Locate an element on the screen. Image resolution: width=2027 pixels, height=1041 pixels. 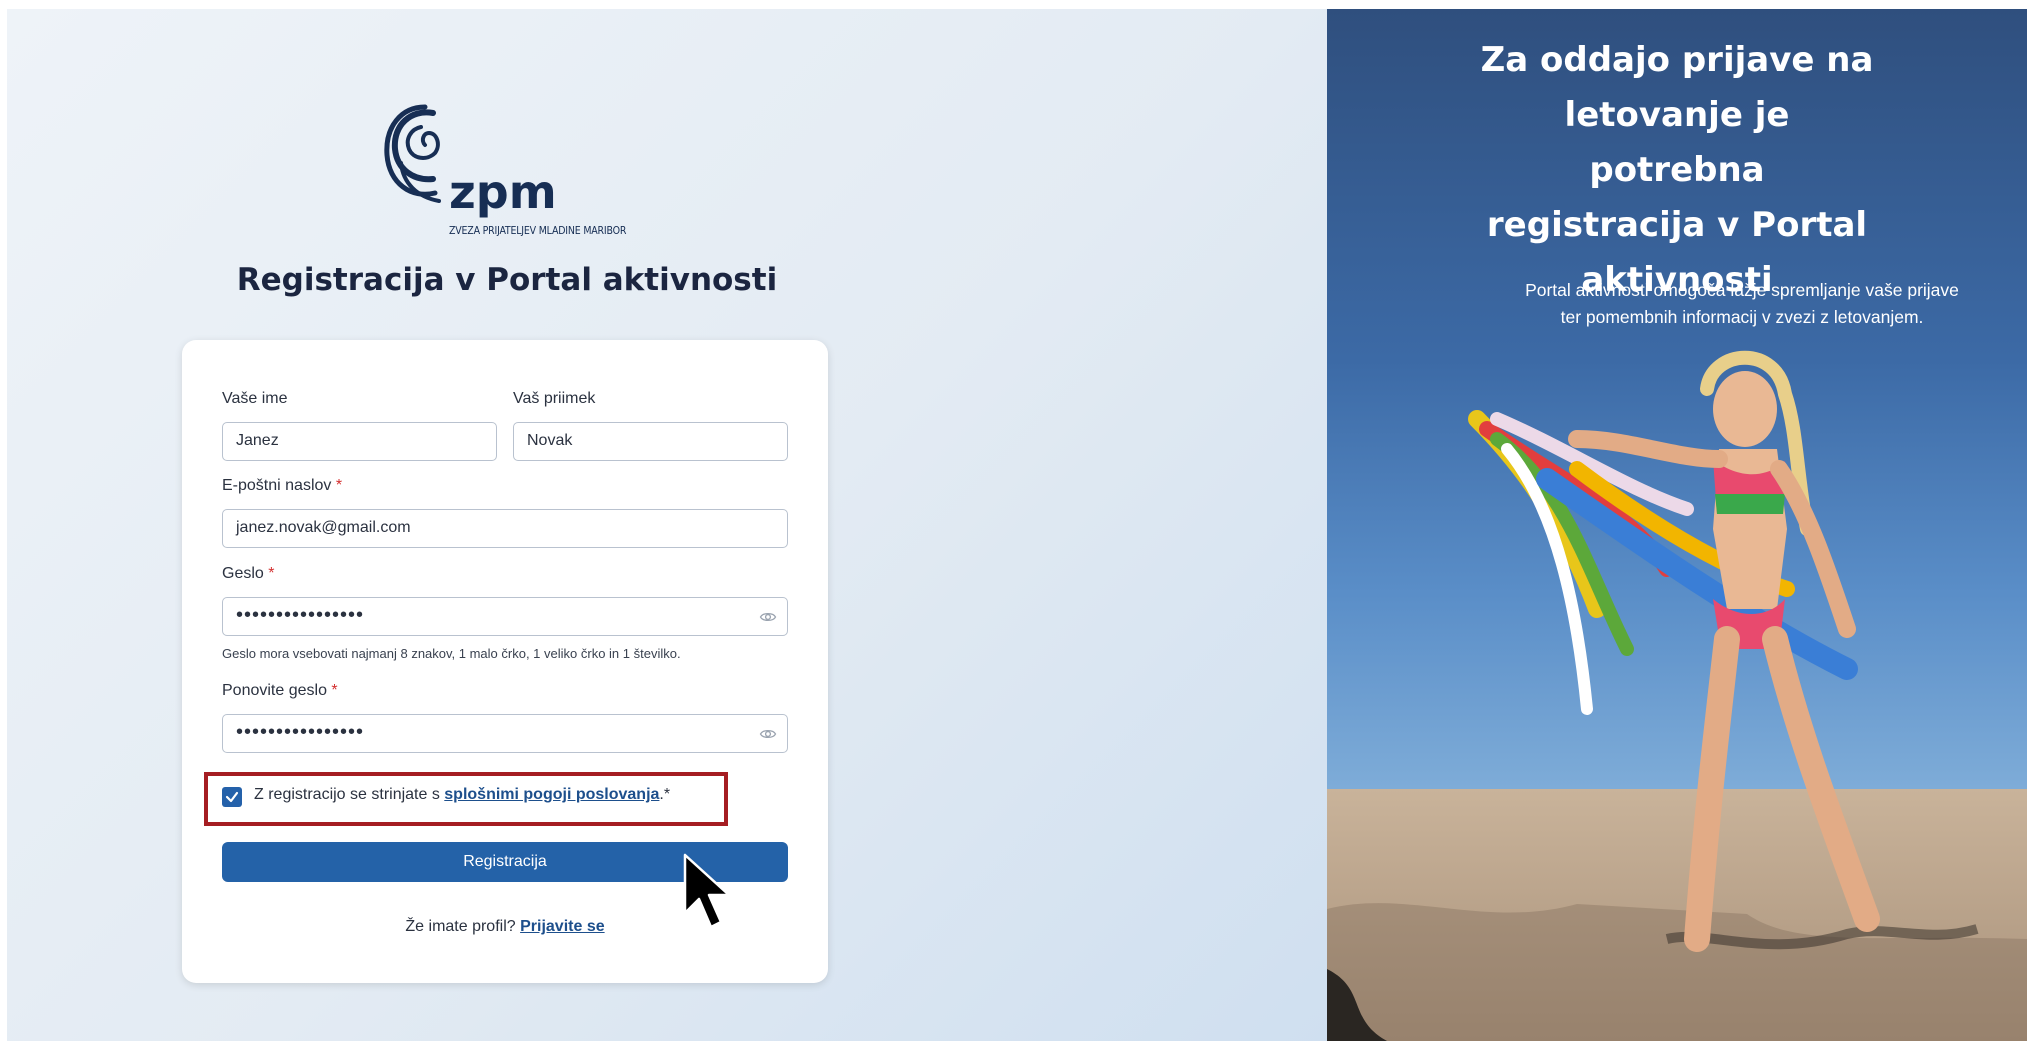
login-link: Prijavite se is located at coordinates (562, 926).